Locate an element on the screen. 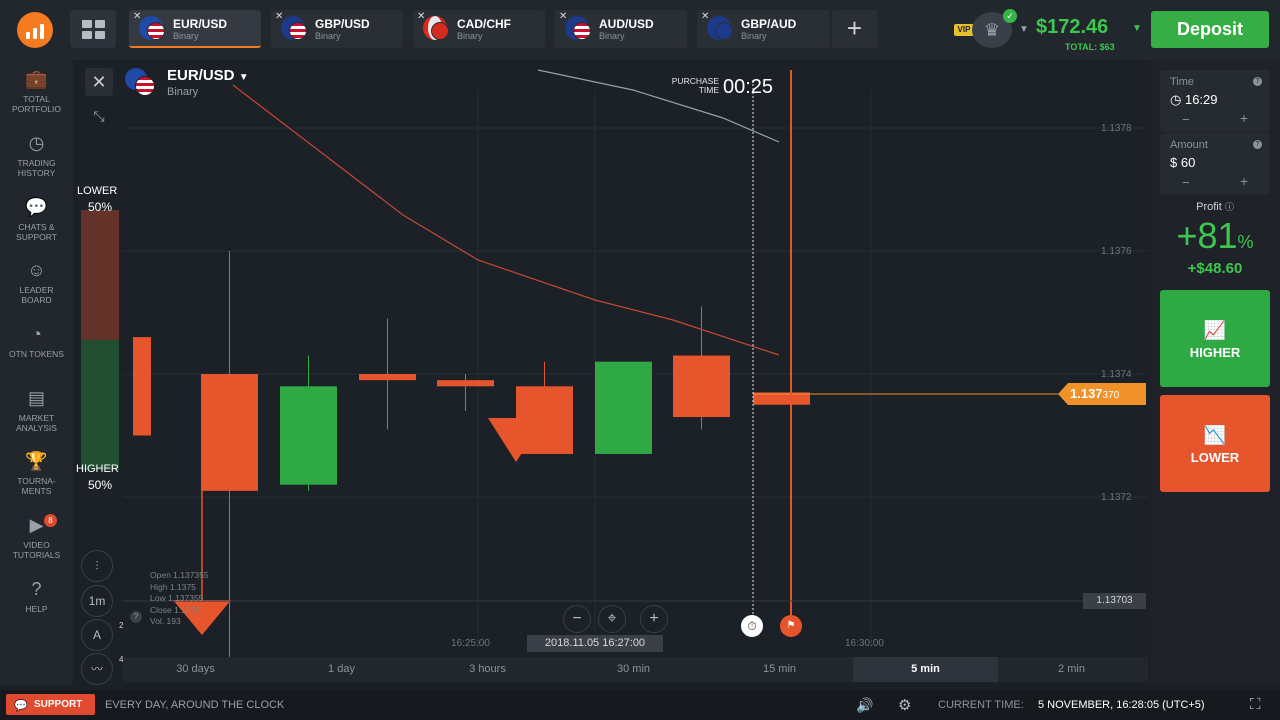 This screenshot has height=720, width=1280. profit-amount: +$48.60 is located at coordinates (1215, 268).